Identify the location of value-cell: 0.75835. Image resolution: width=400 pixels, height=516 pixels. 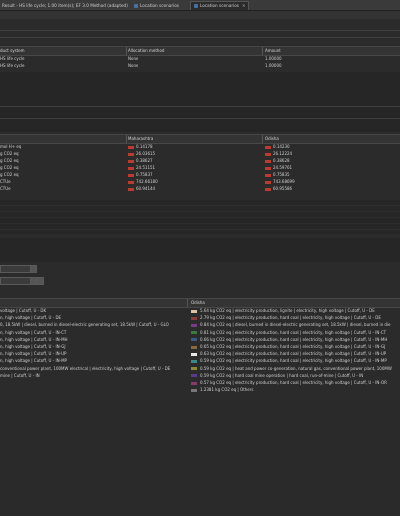
(281, 175).